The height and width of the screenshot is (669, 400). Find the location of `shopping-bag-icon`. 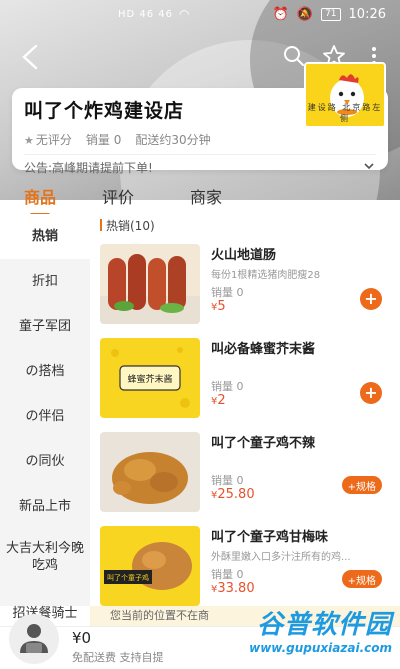

shopping-bag-icon is located at coordinates (34, 639).